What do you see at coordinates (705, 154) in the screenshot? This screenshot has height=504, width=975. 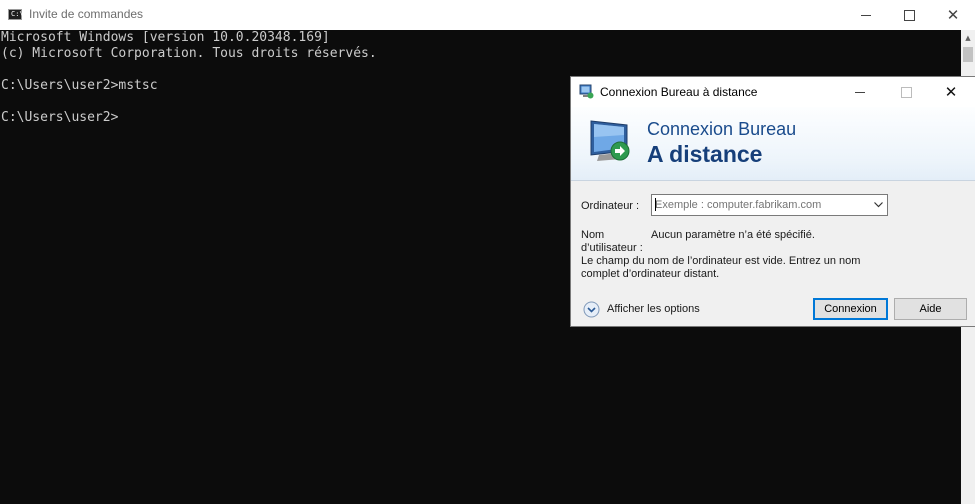 I see `rdp-banner-subtitle: A distance` at bounding box center [705, 154].